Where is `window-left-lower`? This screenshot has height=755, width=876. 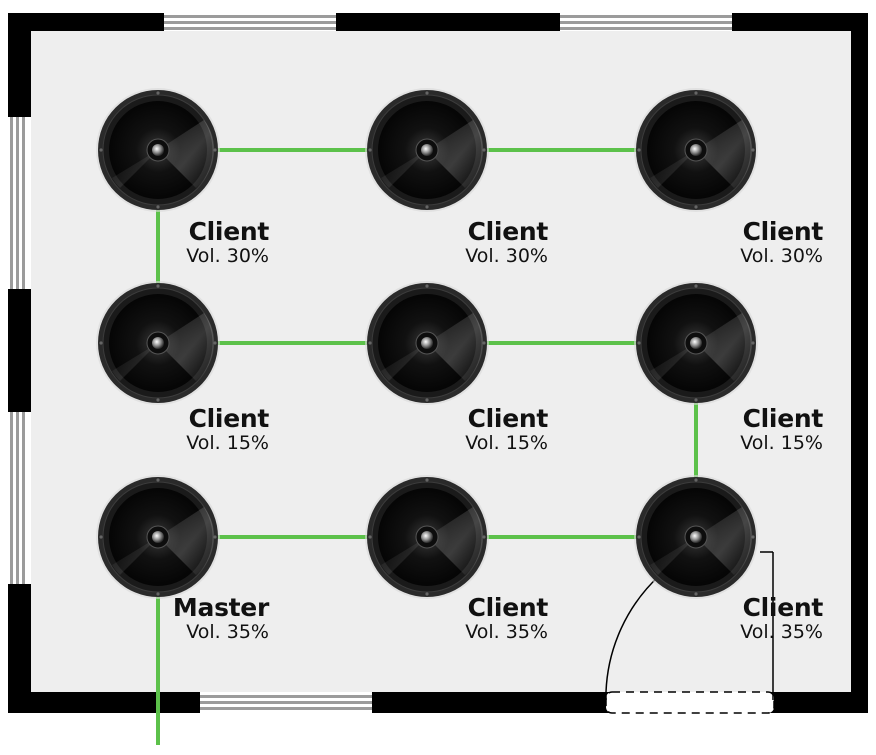 window-left-lower is located at coordinates (19, 498).